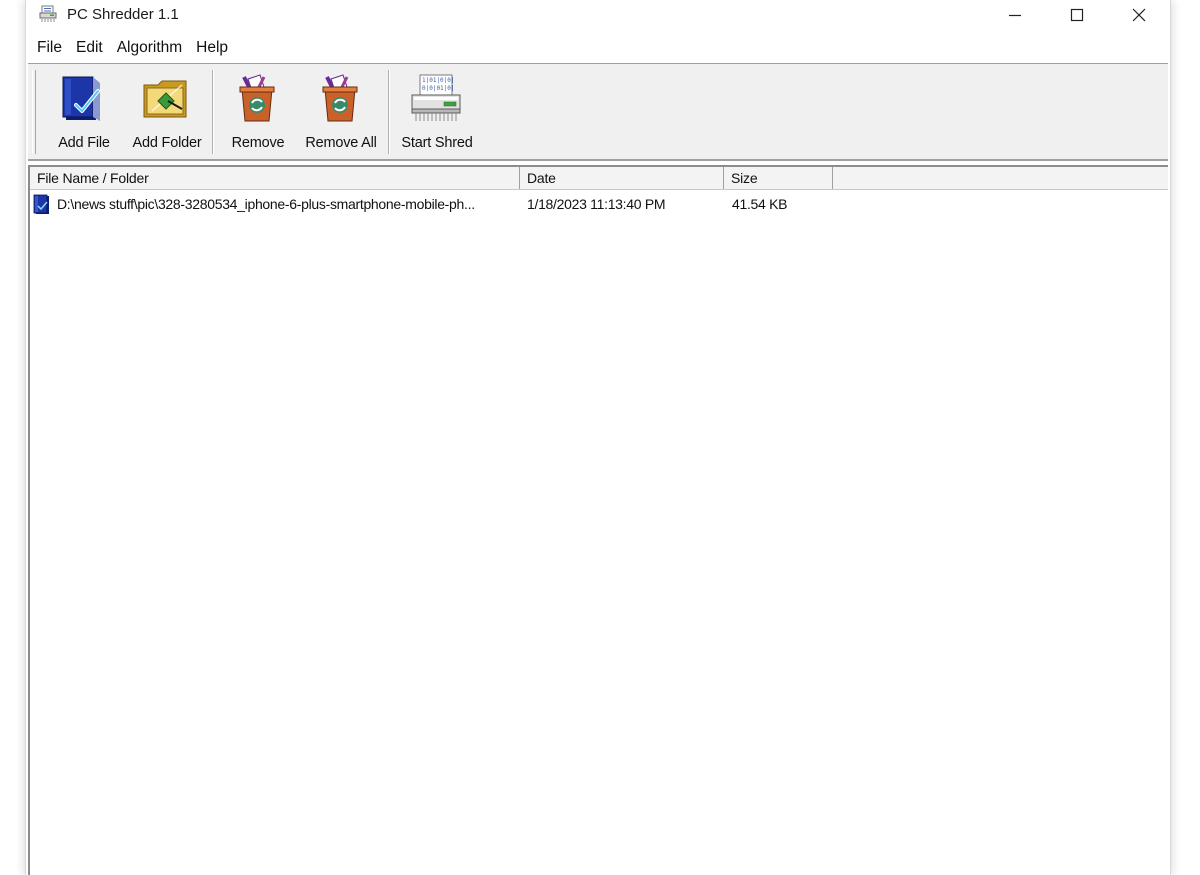 This screenshot has width=1200, height=875. I want to click on add-file-button: Add File, so click(84, 112).